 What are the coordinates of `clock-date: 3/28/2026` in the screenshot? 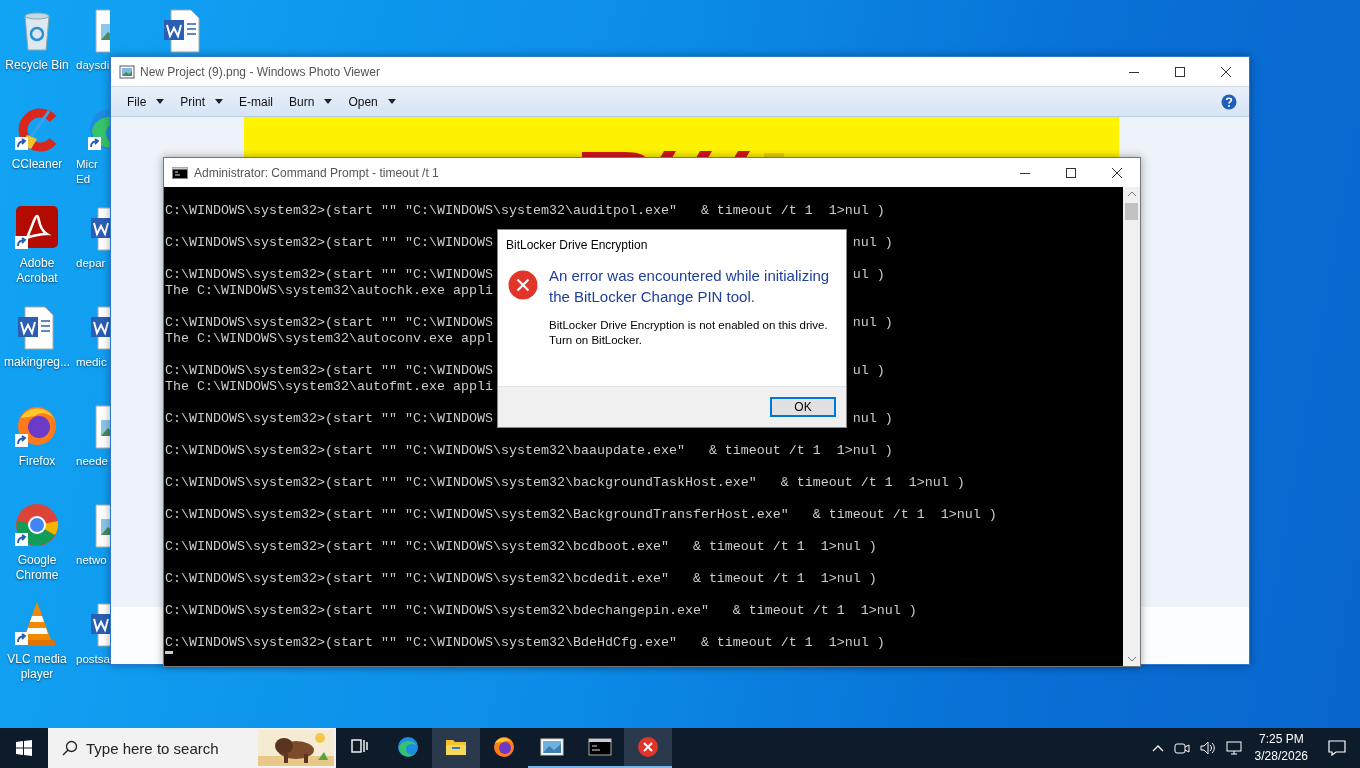 It's located at (1281, 756).